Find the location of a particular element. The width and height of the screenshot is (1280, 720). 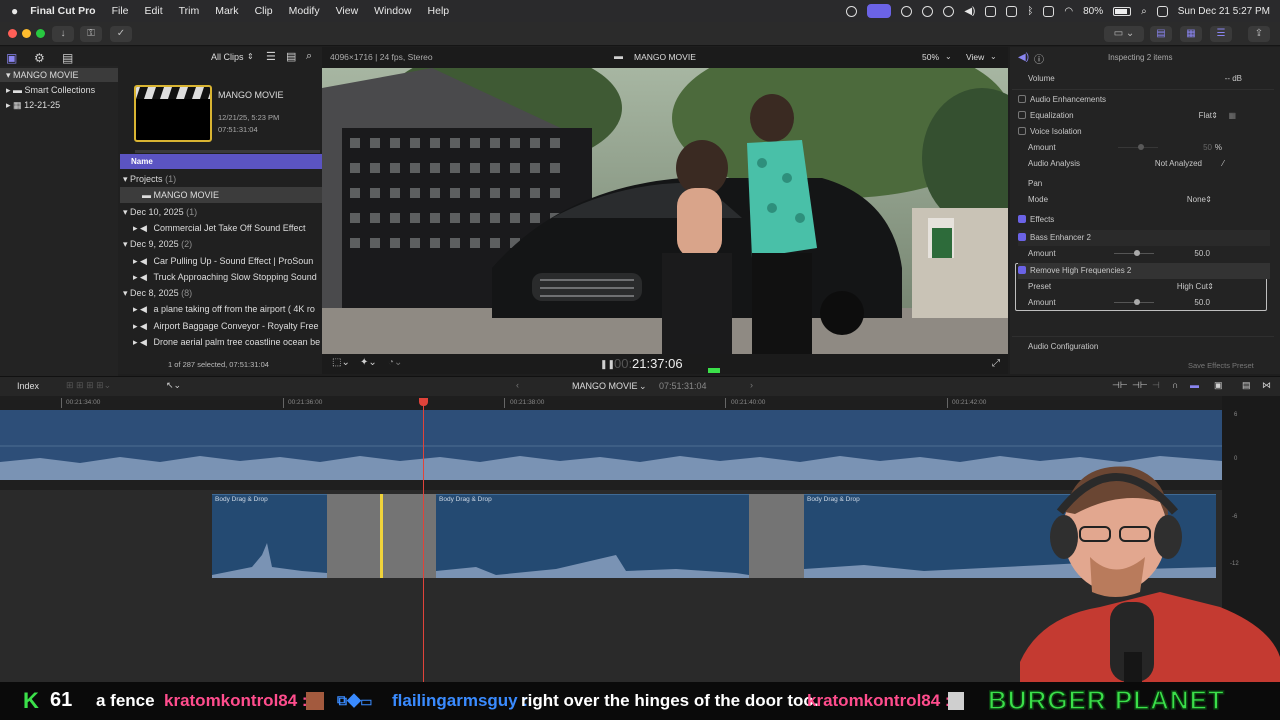

index-button: Index is located at coordinates (28, 386).